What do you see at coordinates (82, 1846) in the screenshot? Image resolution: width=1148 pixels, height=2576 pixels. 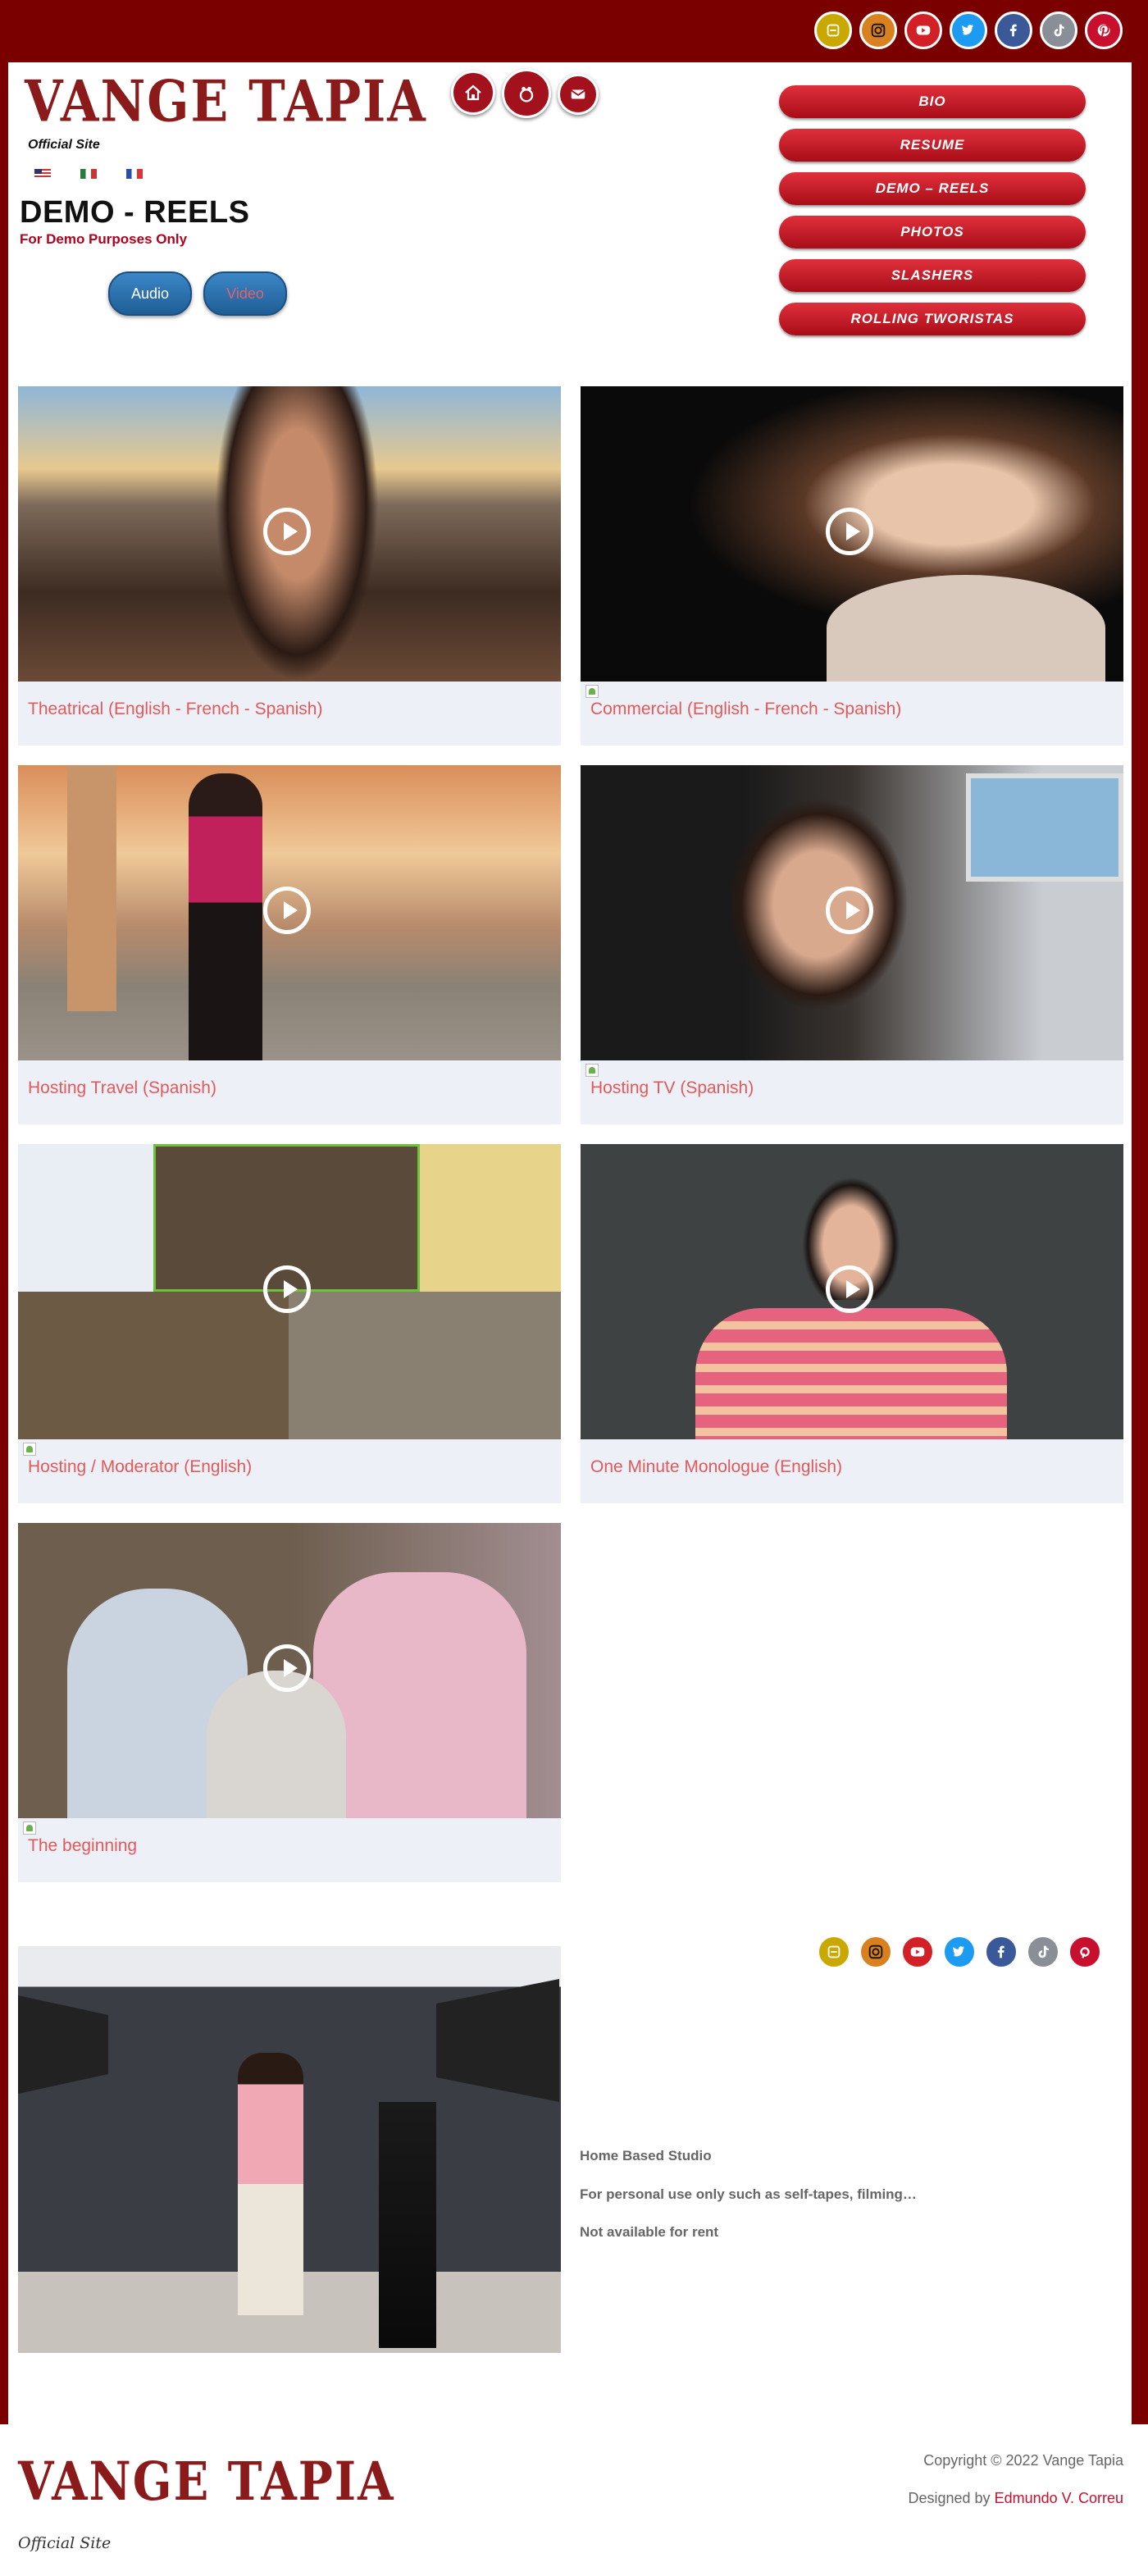 I see `video-title: The beginning` at bounding box center [82, 1846].